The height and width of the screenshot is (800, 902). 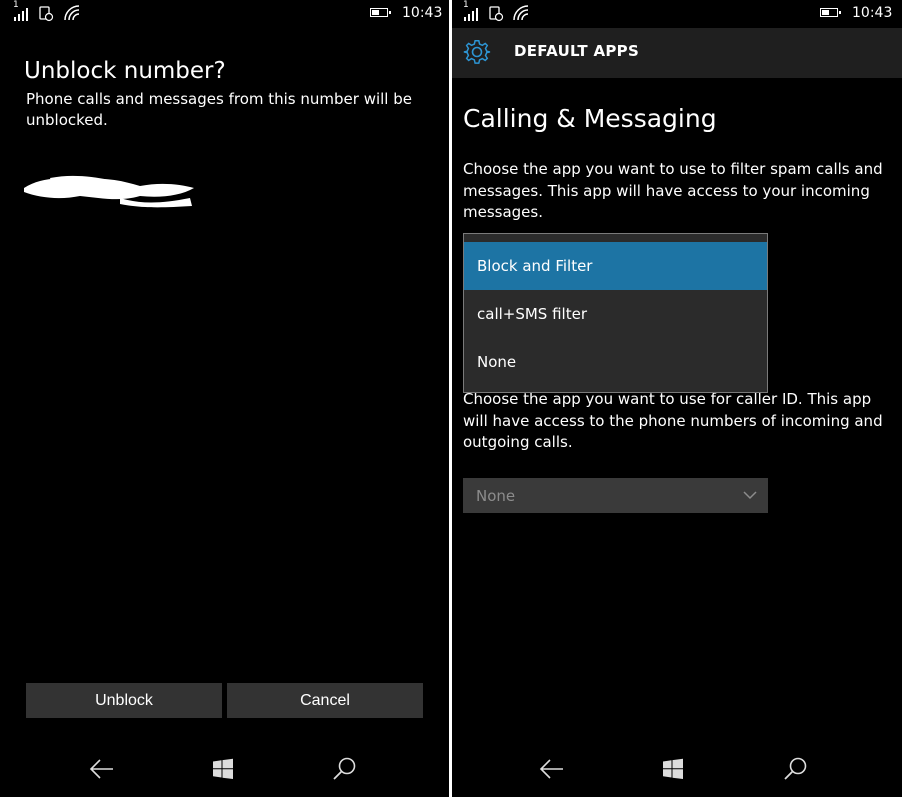 What do you see at coordinates (615, 495) in the screenshot?
I see `caller-id-dropdown: None` at bounding box center [615, 495].